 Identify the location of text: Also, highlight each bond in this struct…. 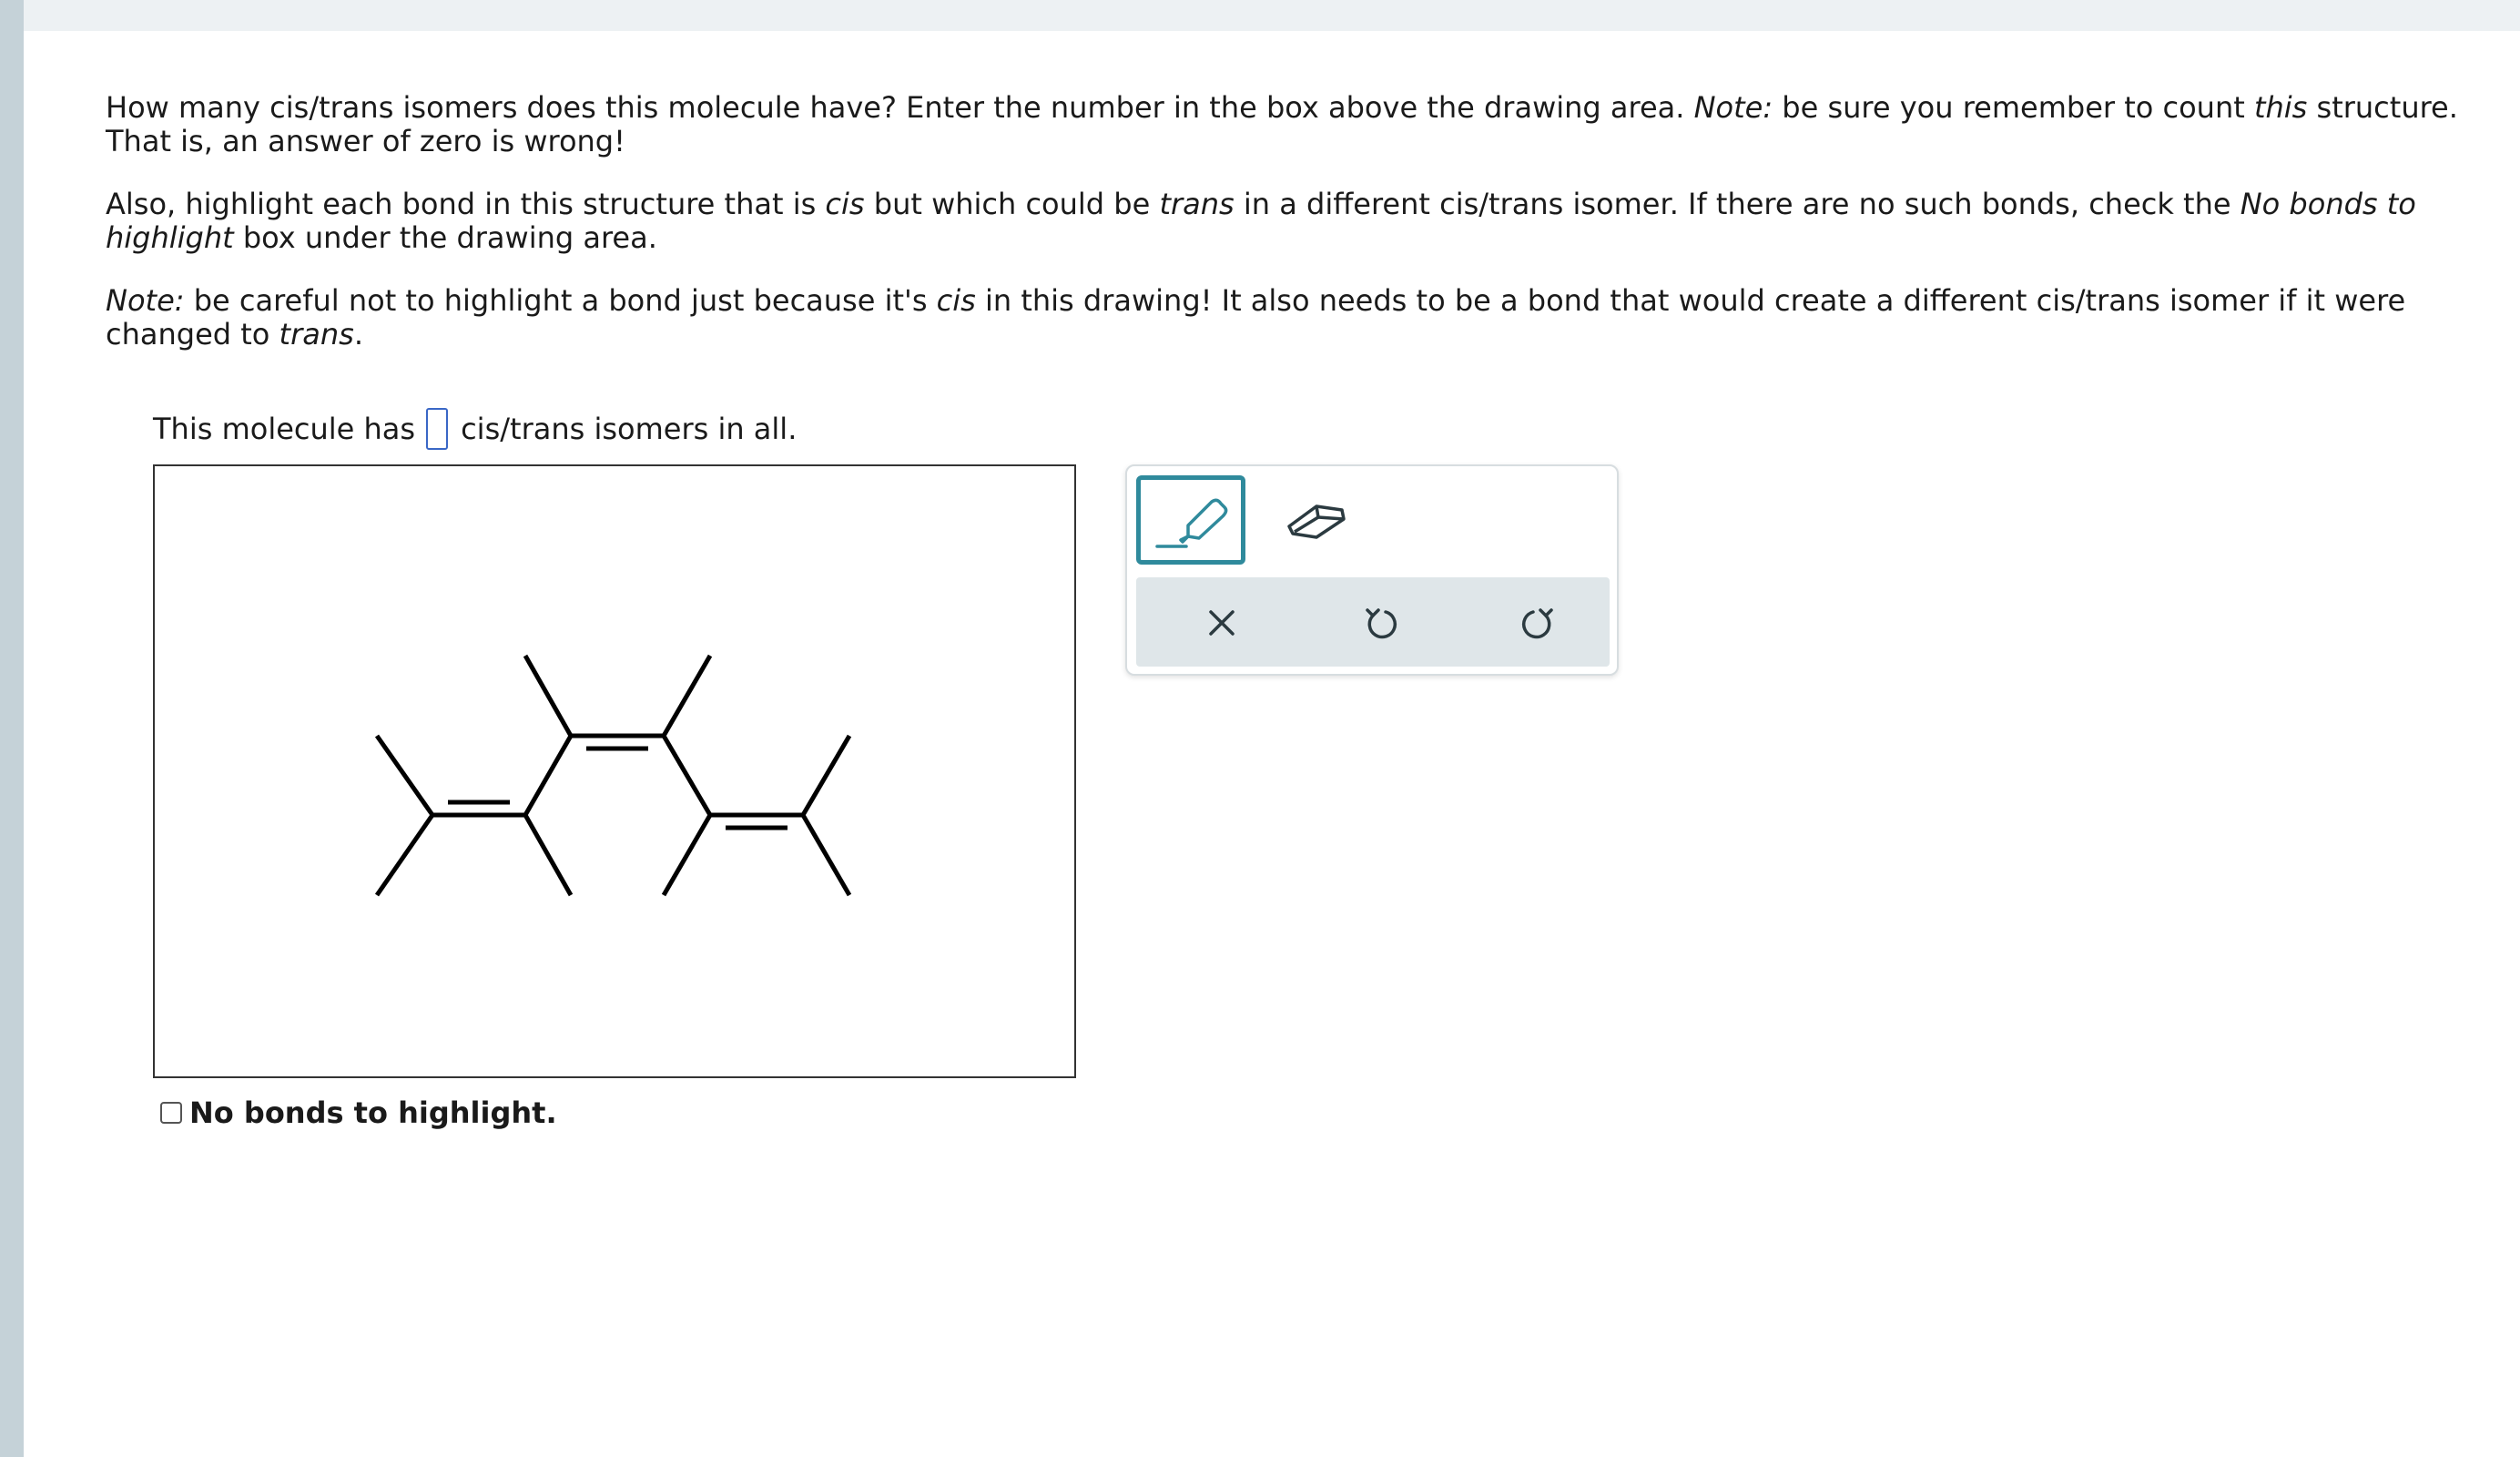
(466, 204).